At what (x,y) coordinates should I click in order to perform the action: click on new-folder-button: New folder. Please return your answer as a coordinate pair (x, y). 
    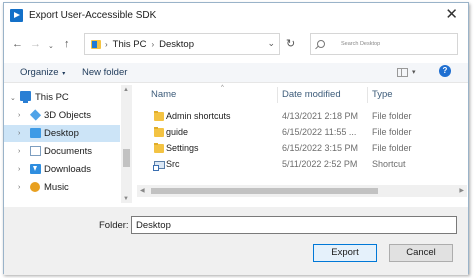
    Looking at the image, I should click on (104, 72).